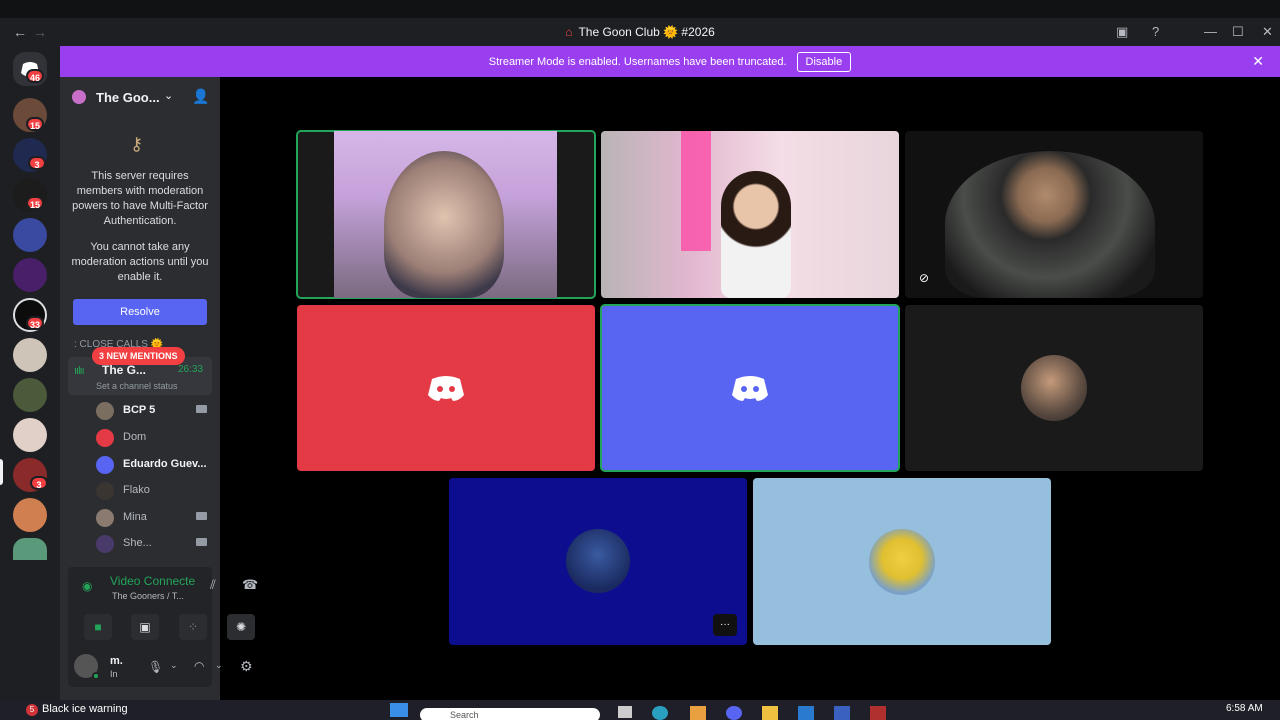 This screenshot has height=720, width=1280. I want to click on video-tile: ···, so click(598, 561).